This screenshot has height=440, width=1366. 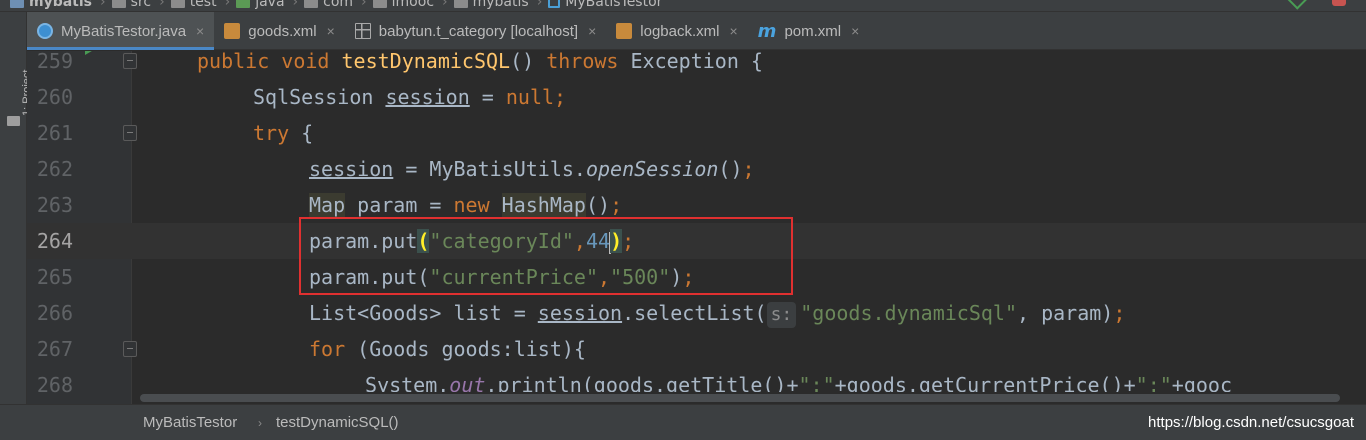 I want to click on line-number: 259, so click(x=54, y=62).